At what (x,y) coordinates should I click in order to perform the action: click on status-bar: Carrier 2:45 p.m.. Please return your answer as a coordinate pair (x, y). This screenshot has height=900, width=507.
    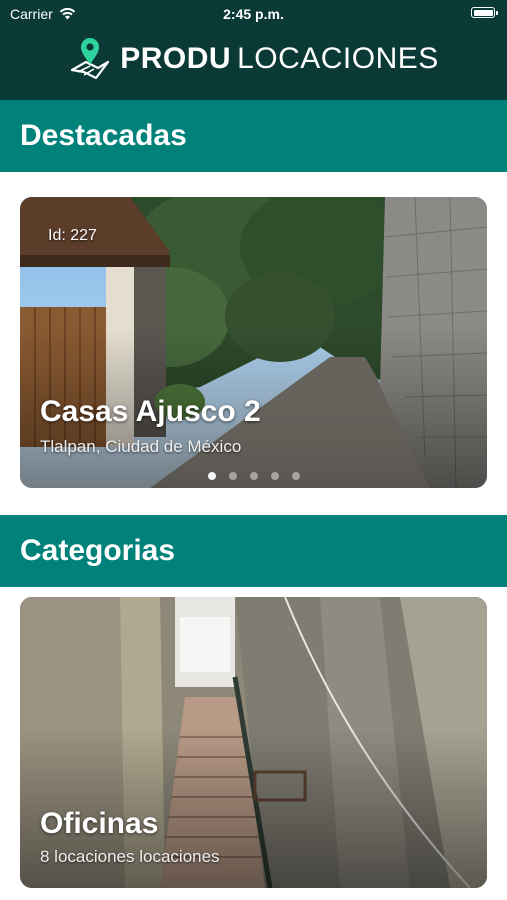
    Looking at the image, I should click on (253, 14).